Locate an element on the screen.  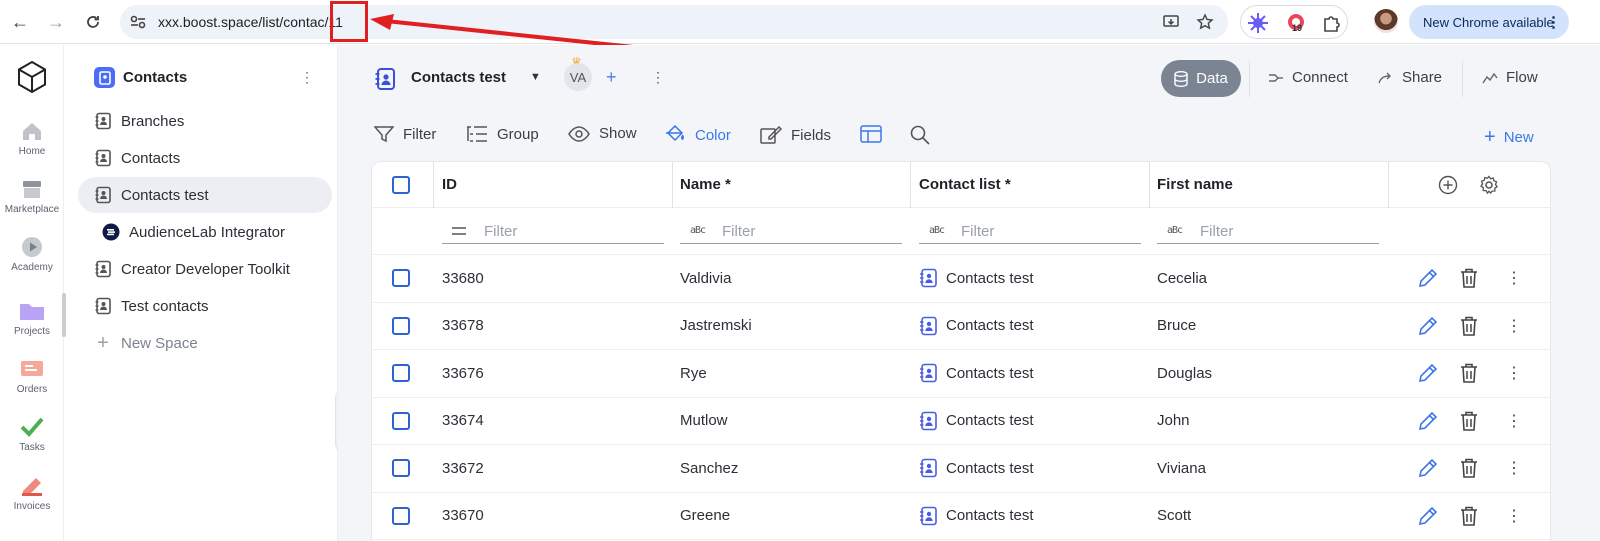
search-button is located at coordinates (920, 135).